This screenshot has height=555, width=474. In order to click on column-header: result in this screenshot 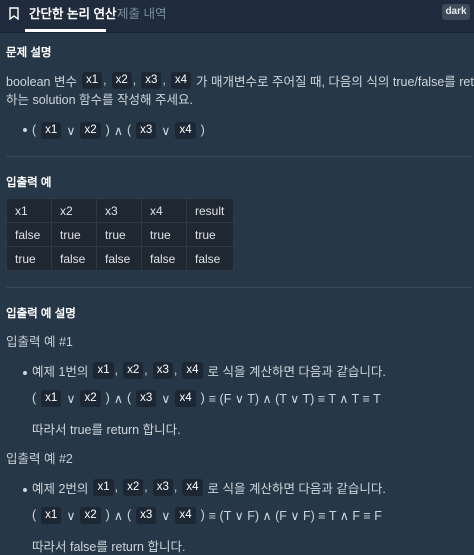, I will do `click(210, 210)`.